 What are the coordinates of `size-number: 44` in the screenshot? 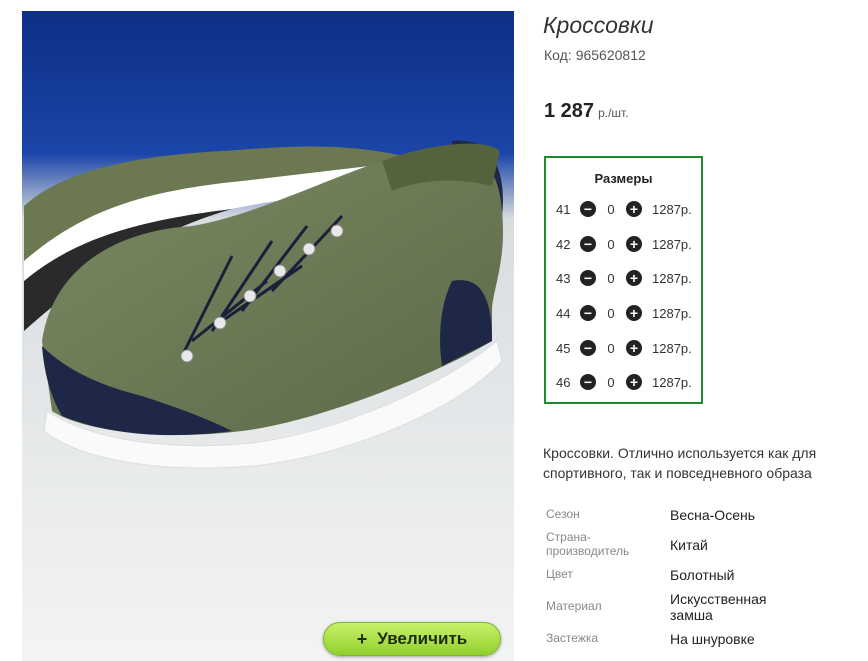 It's located at (563, 313).